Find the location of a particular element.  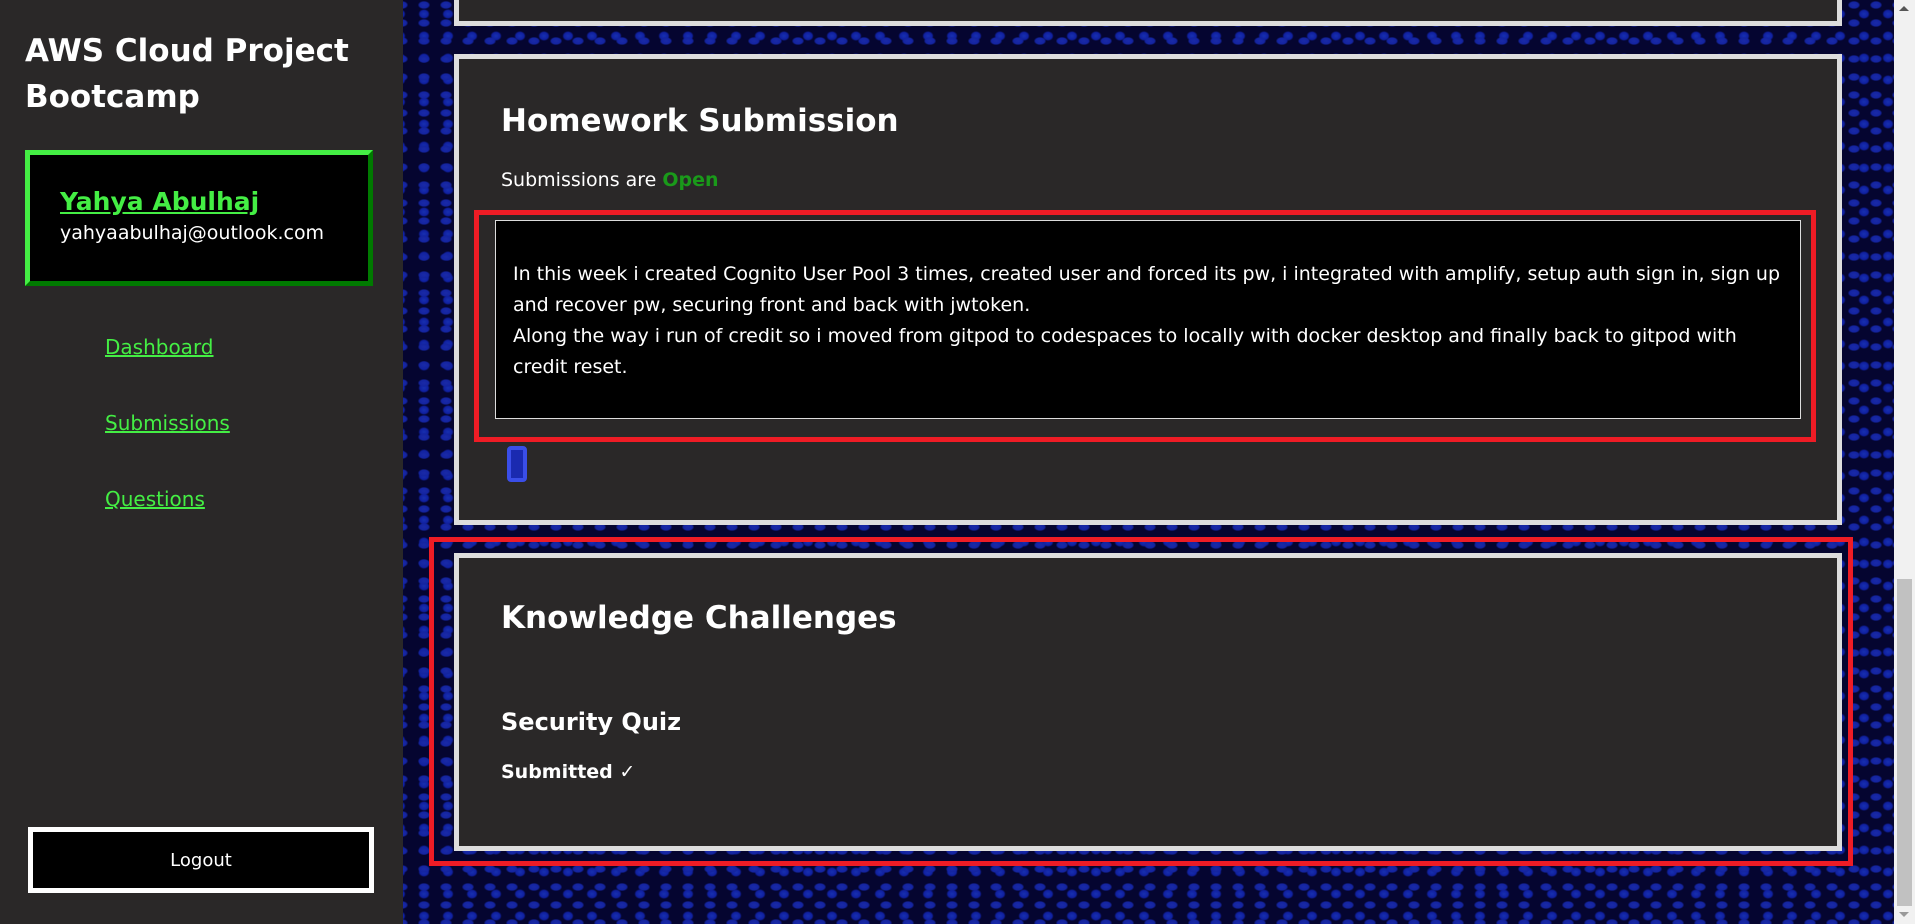

nav-dashboard: Dashboard is located at coordinates (159, 347).